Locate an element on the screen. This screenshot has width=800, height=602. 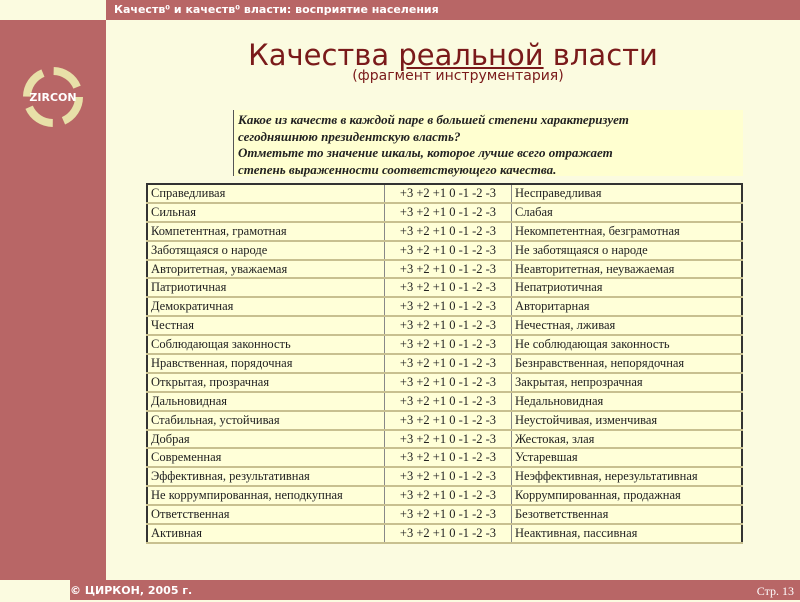
positive-quality: Активная is located at coordinates (265, 533).